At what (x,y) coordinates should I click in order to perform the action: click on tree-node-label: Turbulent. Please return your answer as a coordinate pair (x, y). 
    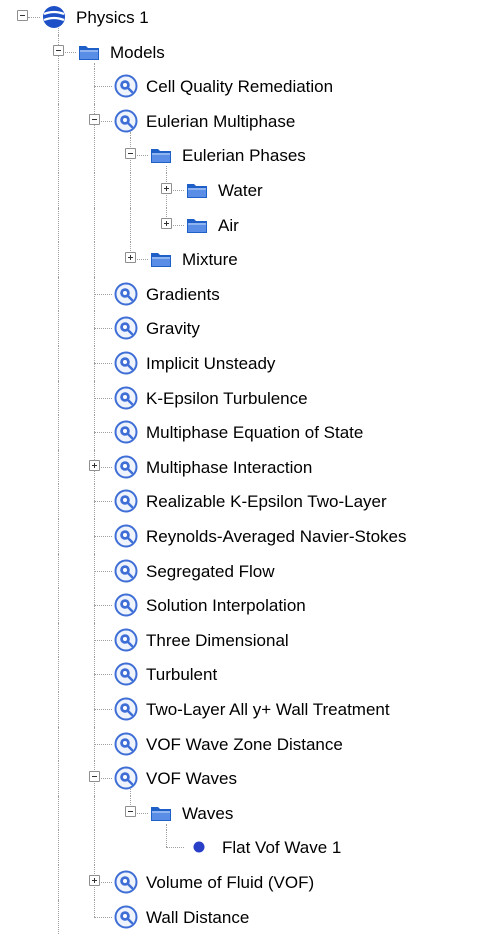
    Looking at the image, I should click on (182, 675).